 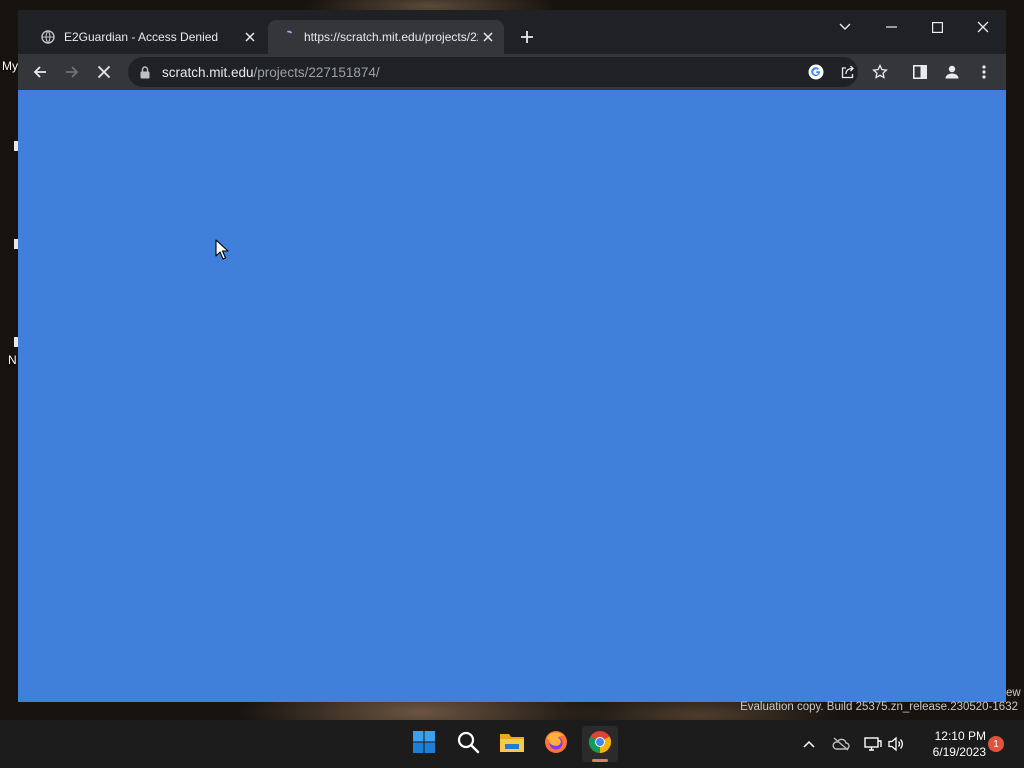 What do you see at coordinates (960, 736) in the screenshot?
I see `clock-time: 12:10 PM` at bounding box center [960, 736].